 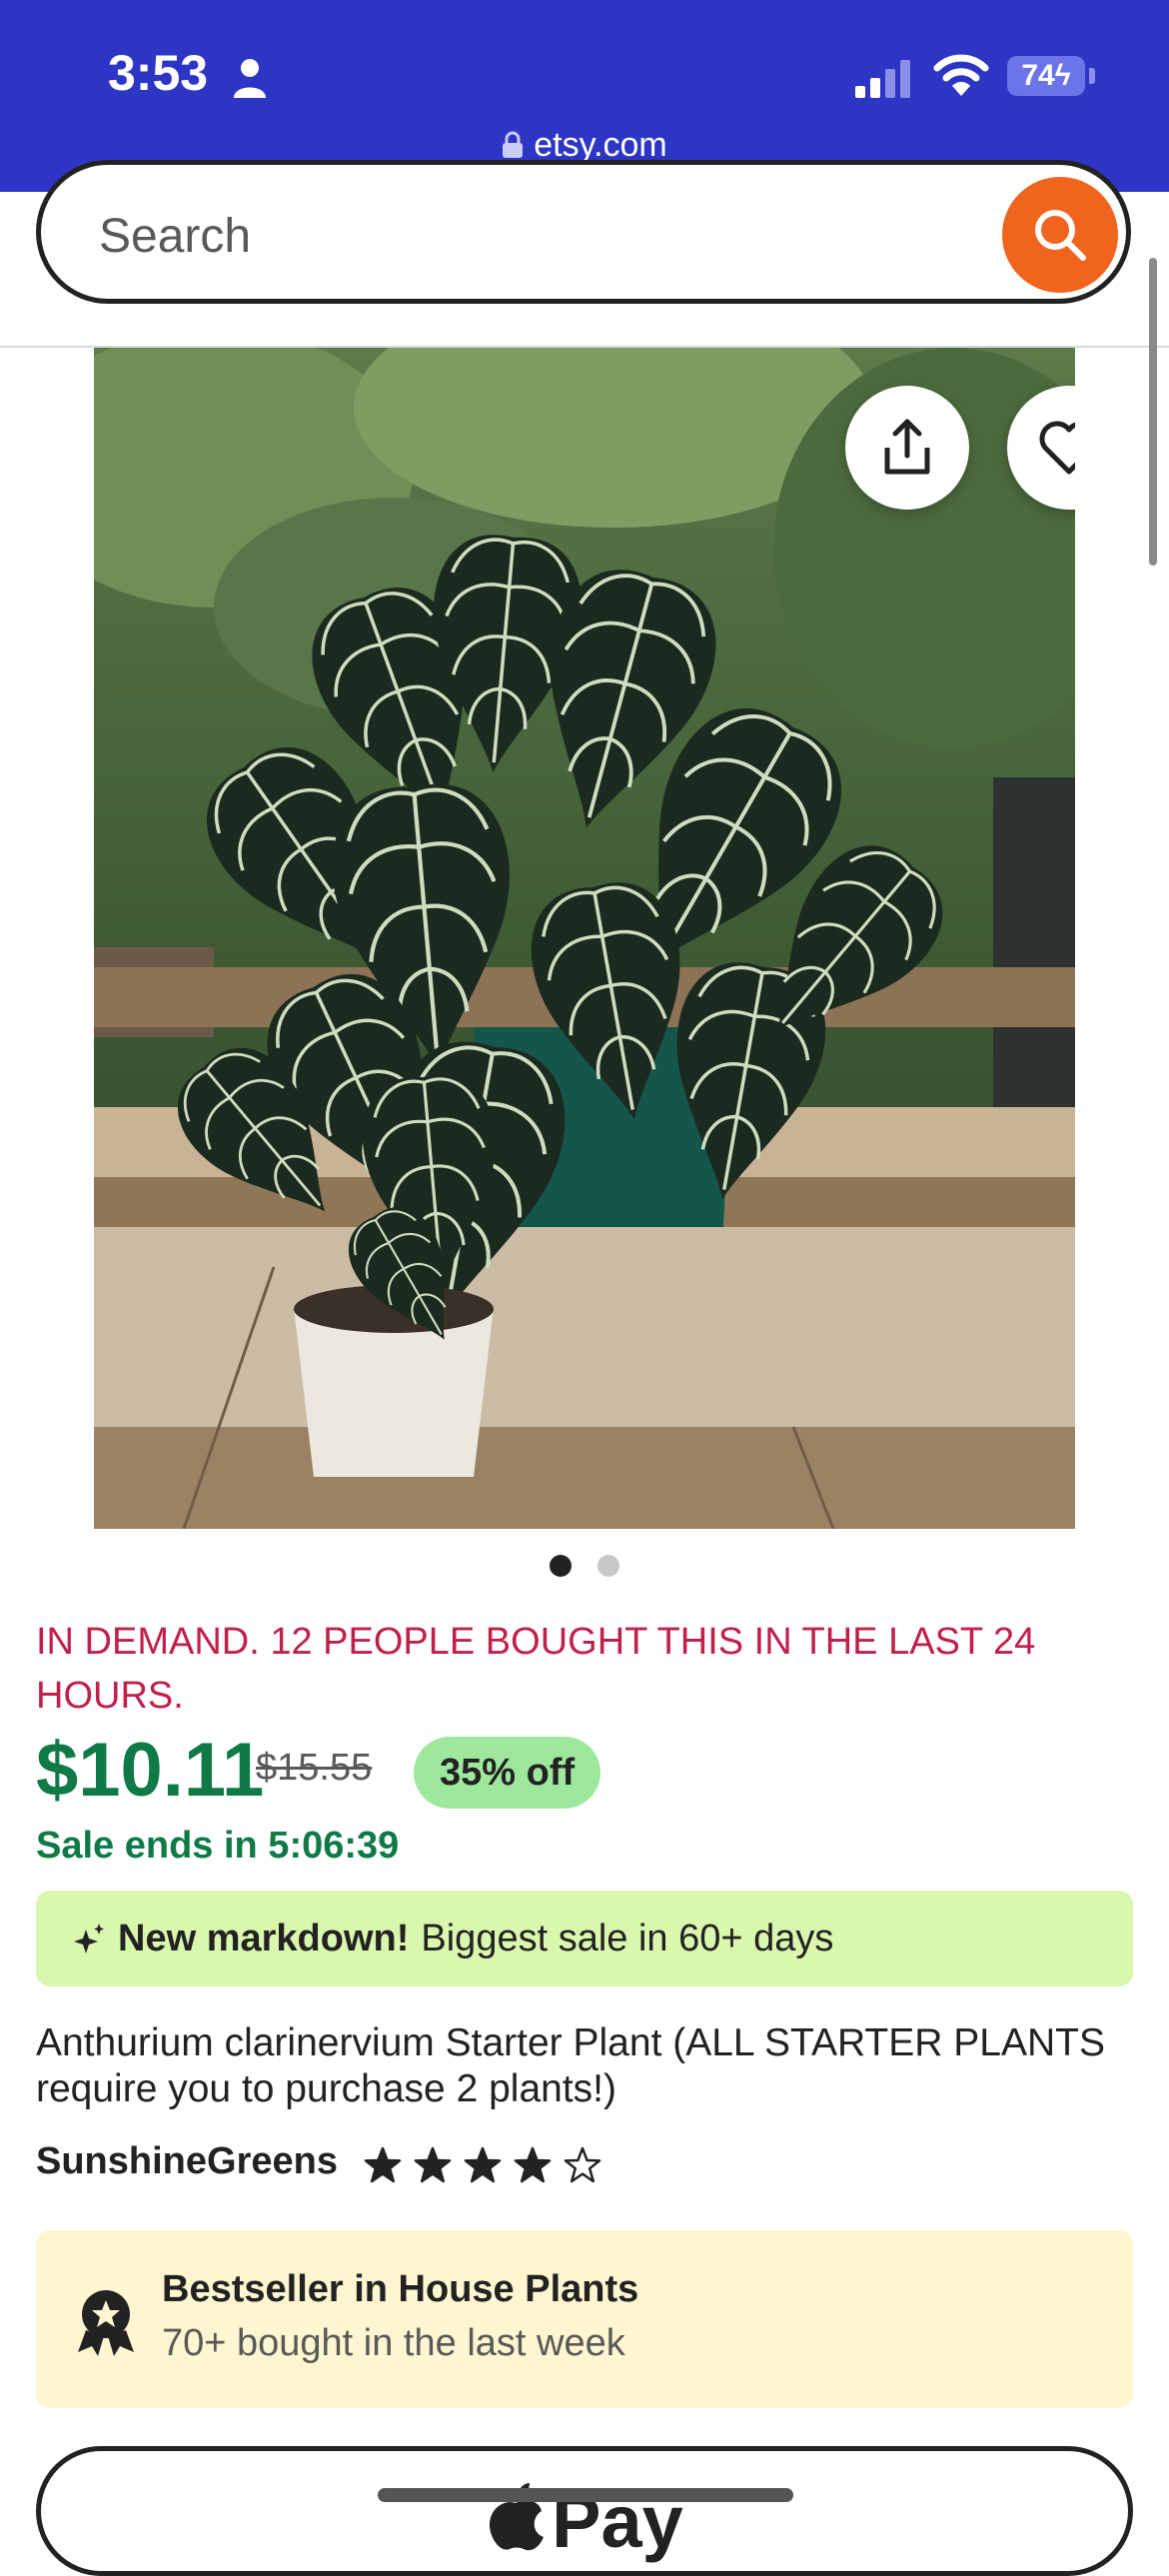 What do you see at coordinates (250, 78) in the screenshot?
I see `person-icon` at bounding box center [250, 78].